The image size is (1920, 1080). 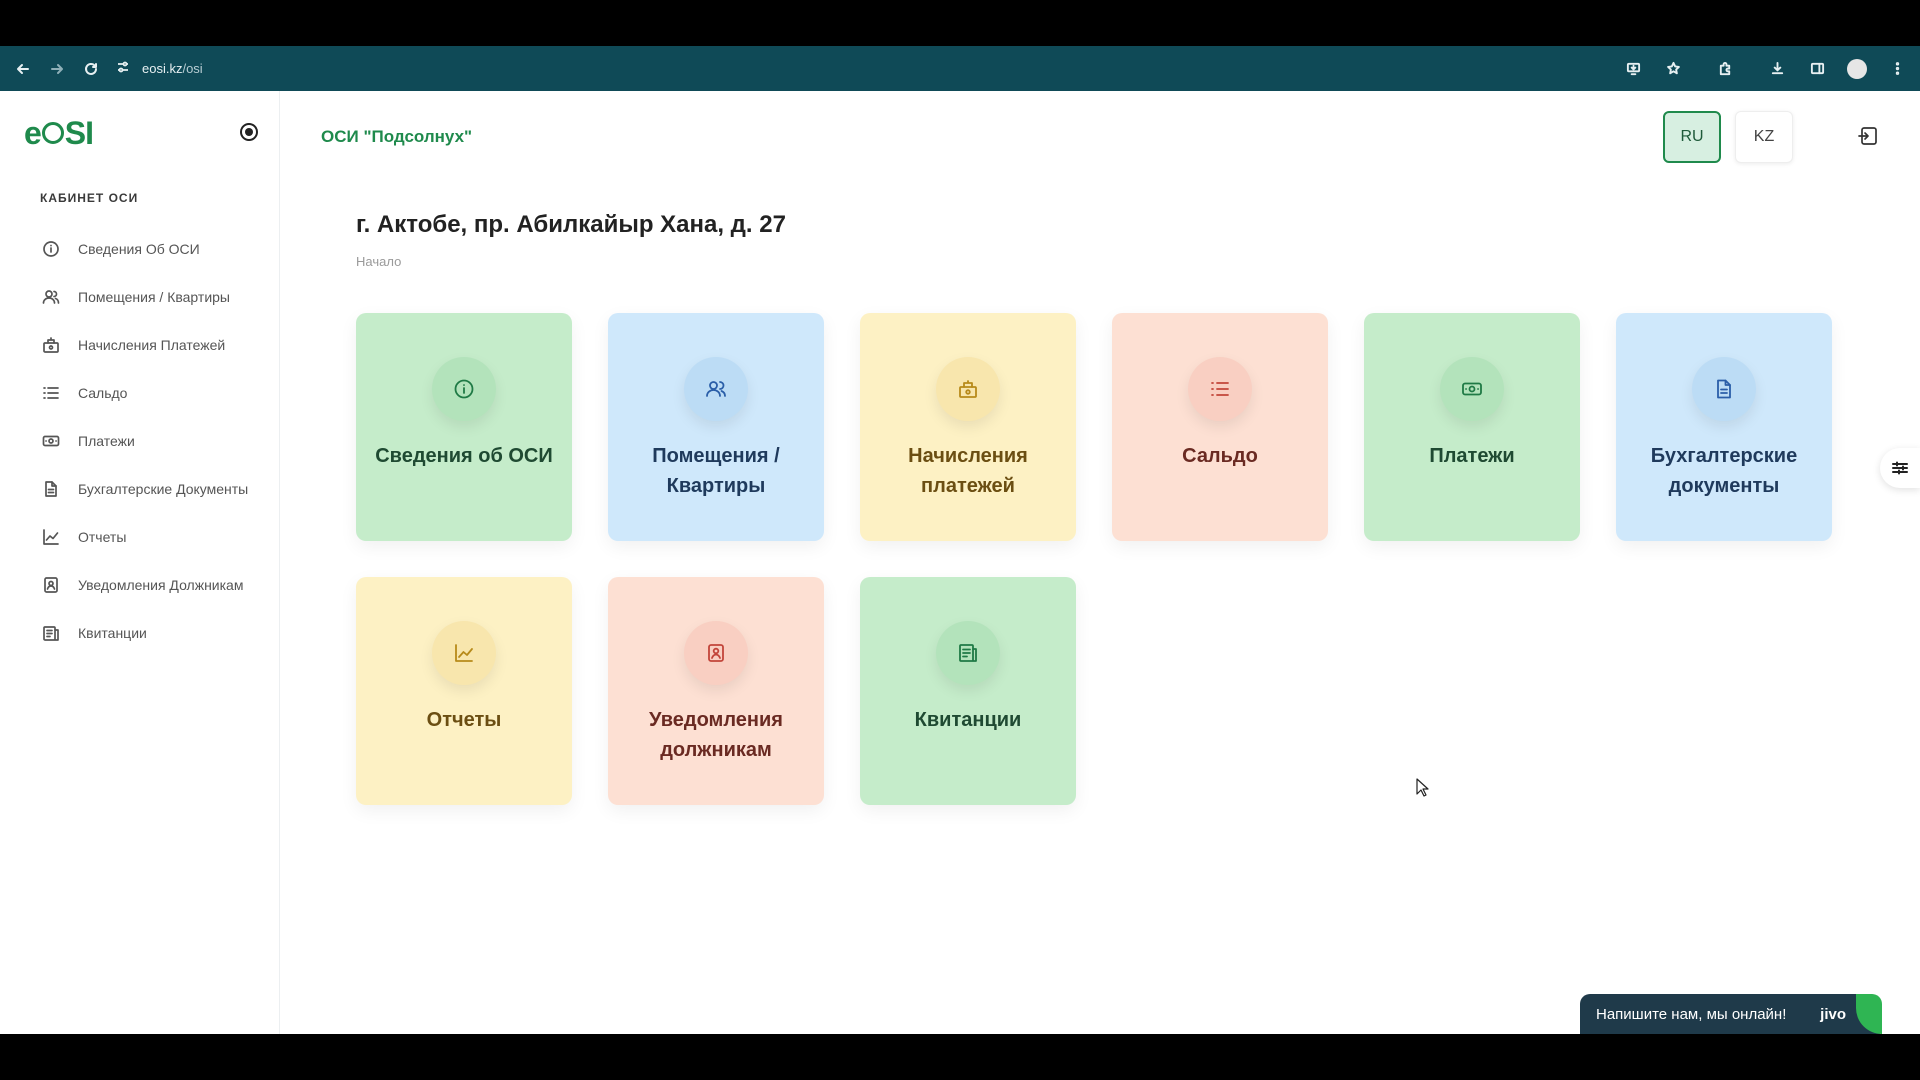 What do you see at coordinates (1423, 788) in the screenshot?
I see `mouse-cursor-icon` at bounding box center [1423, 788].